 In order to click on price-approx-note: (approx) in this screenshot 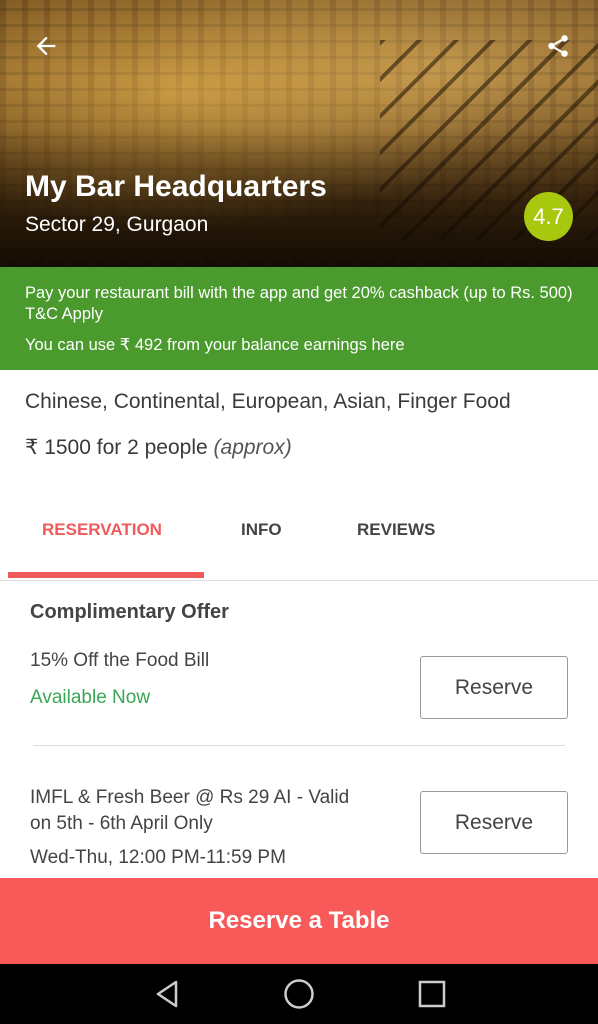, I will do `click(252, 447)`.